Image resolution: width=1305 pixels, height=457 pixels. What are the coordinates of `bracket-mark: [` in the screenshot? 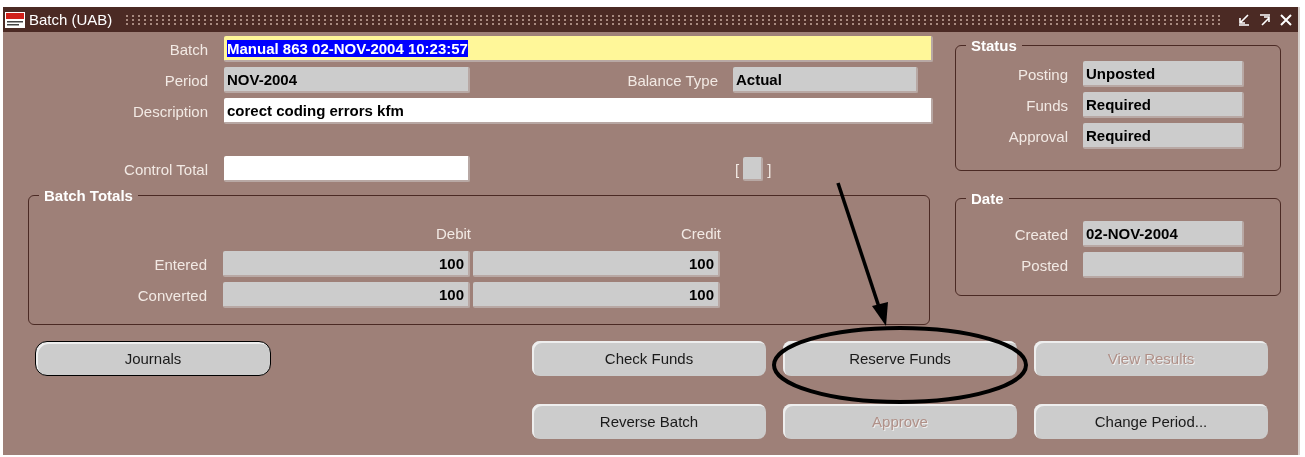 It's located at (737, 169).